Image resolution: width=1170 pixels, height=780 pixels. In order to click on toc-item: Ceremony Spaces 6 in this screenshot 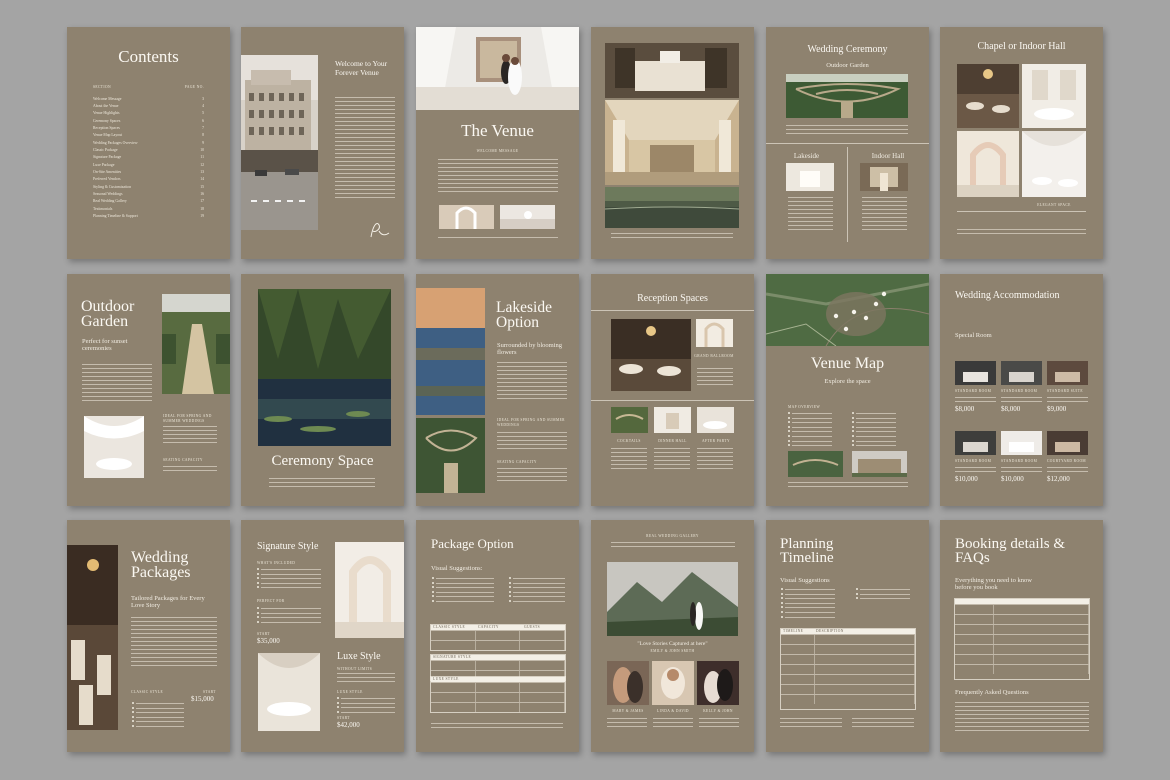, I will do `click(148, 120)`.